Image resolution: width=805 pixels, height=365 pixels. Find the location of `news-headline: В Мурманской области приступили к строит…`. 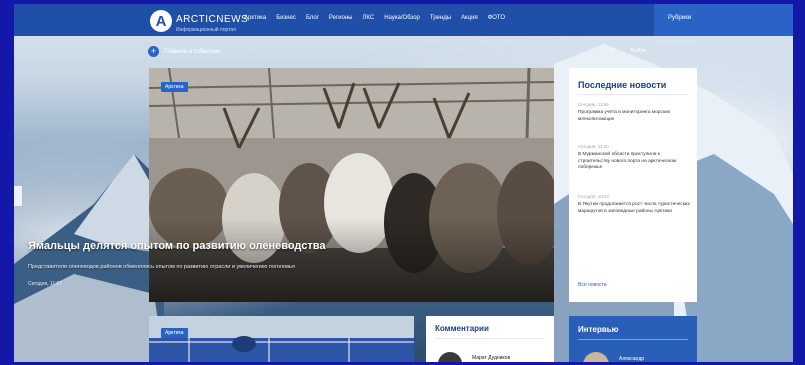

news-headline: В Мурманской области приступили к строит… is located at coordinates (634, 162).